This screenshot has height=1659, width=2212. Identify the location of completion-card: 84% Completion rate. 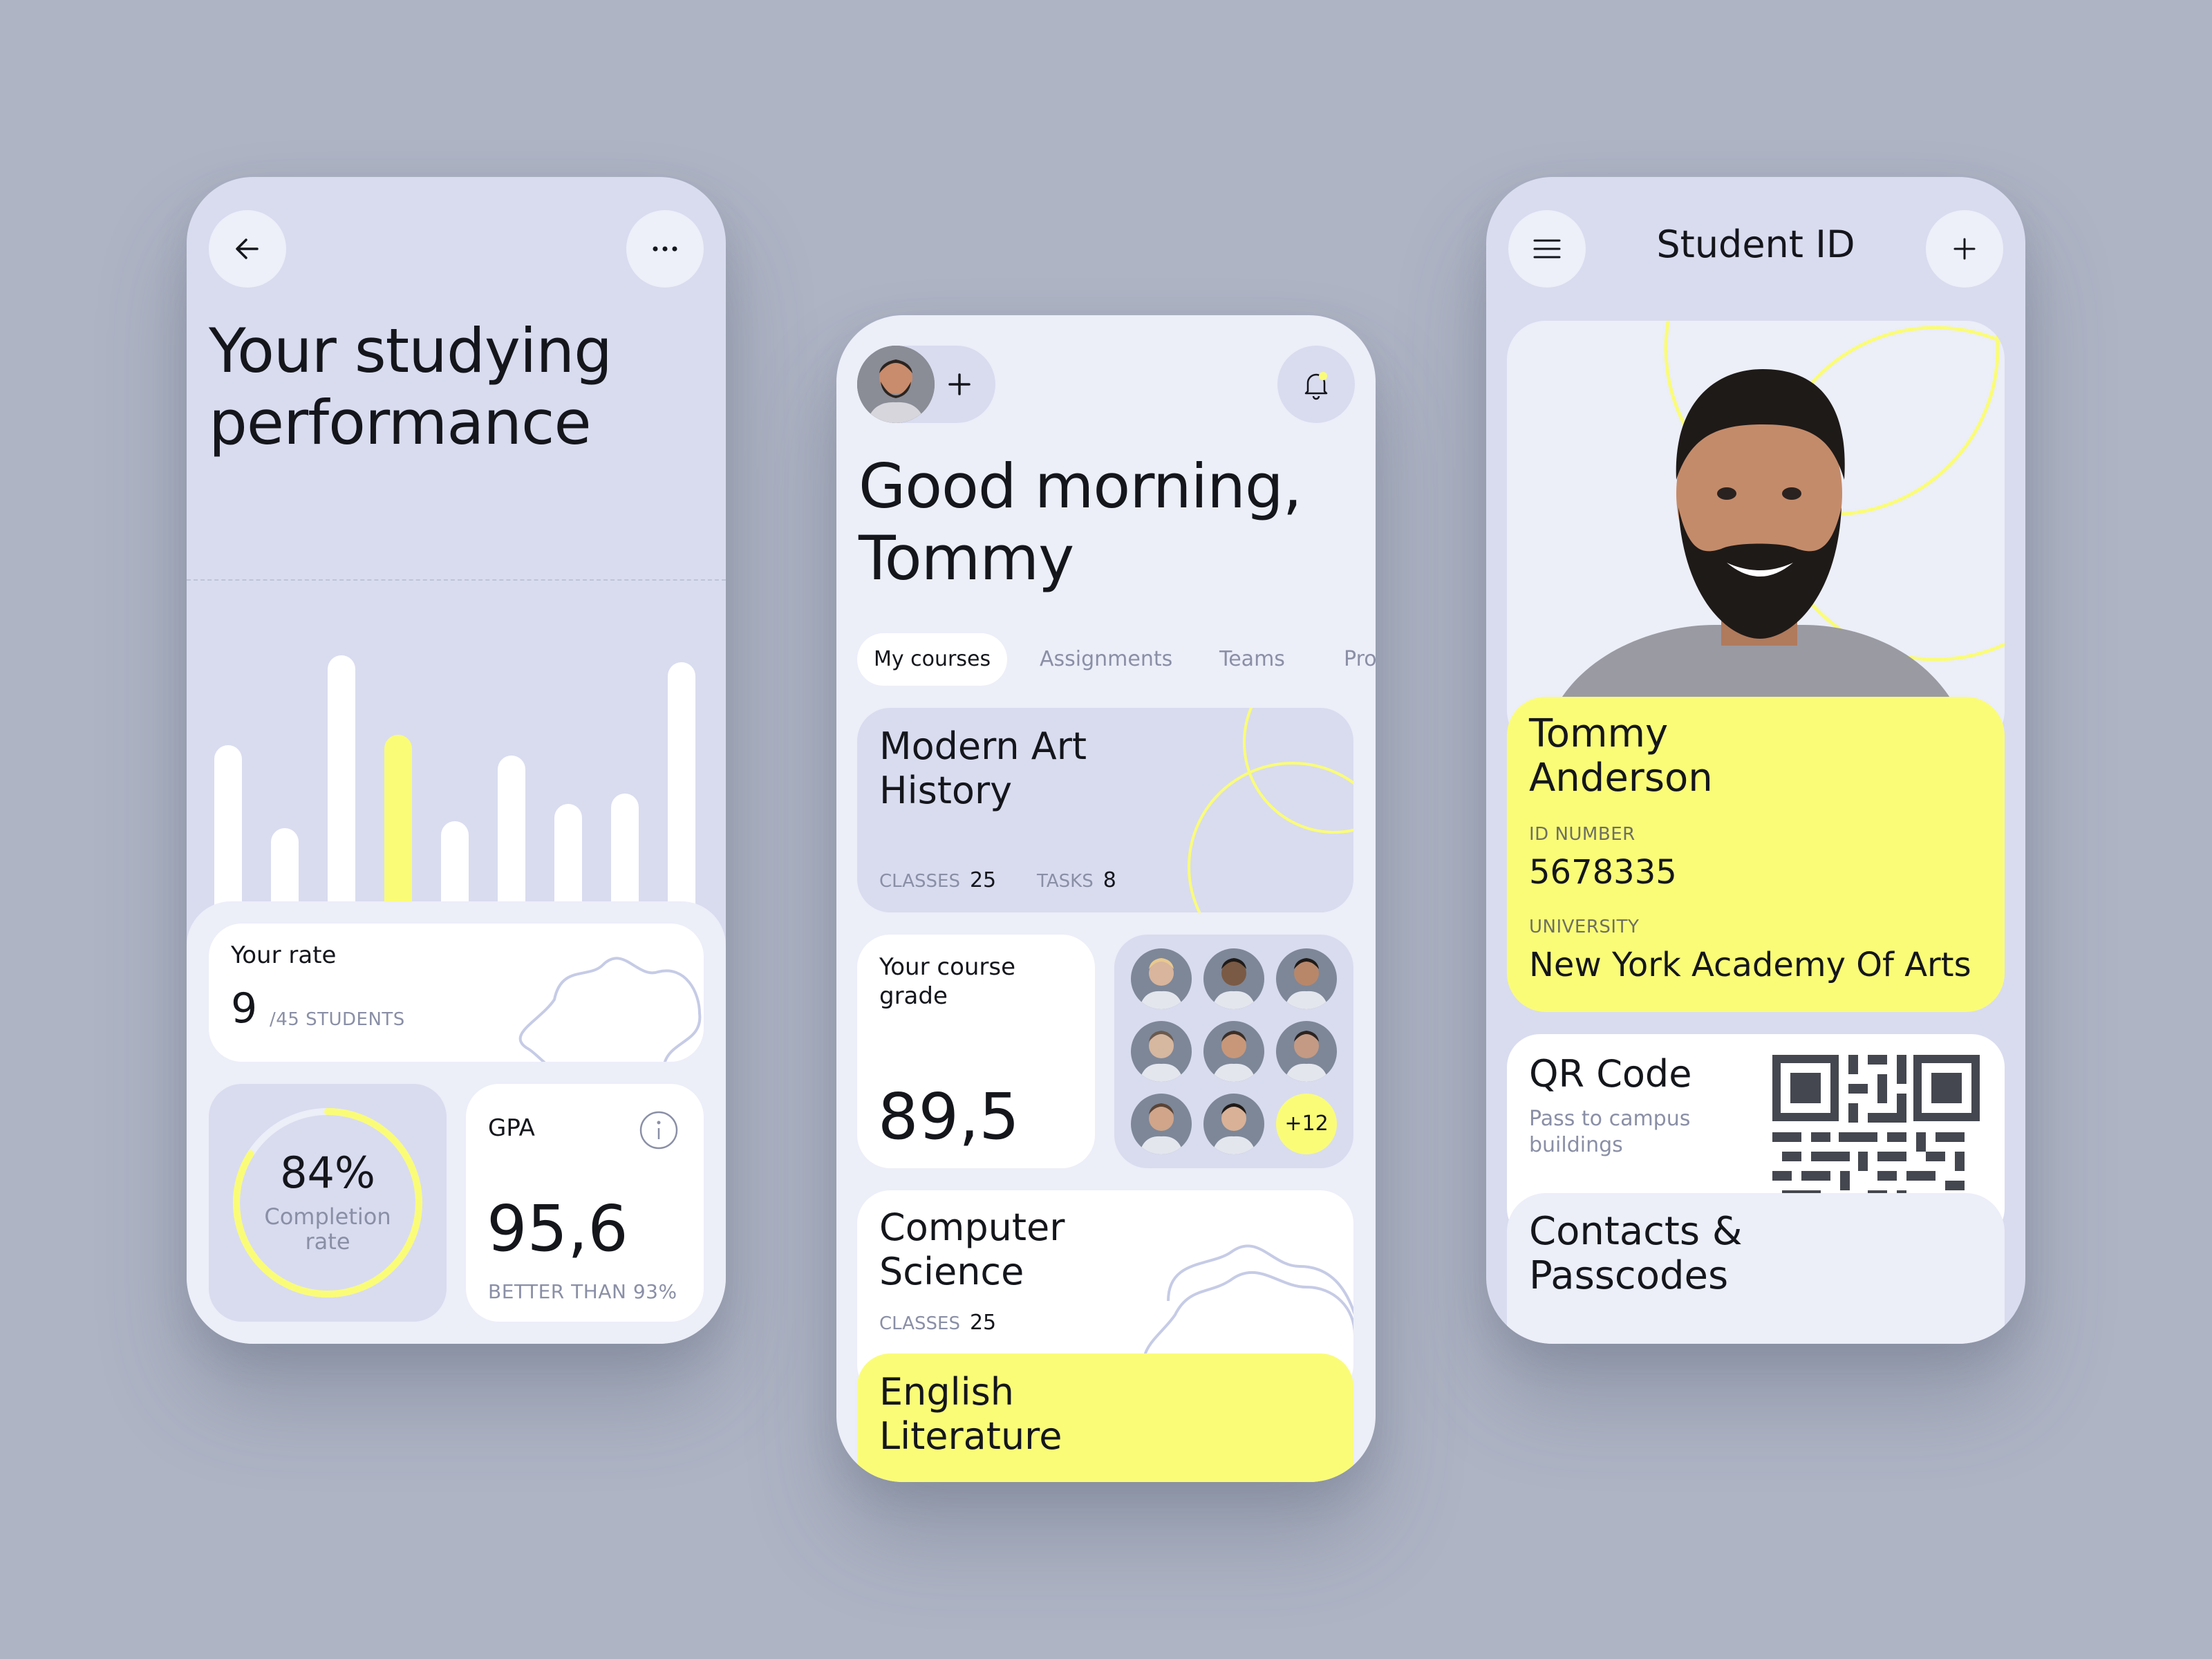
(328, 1203).